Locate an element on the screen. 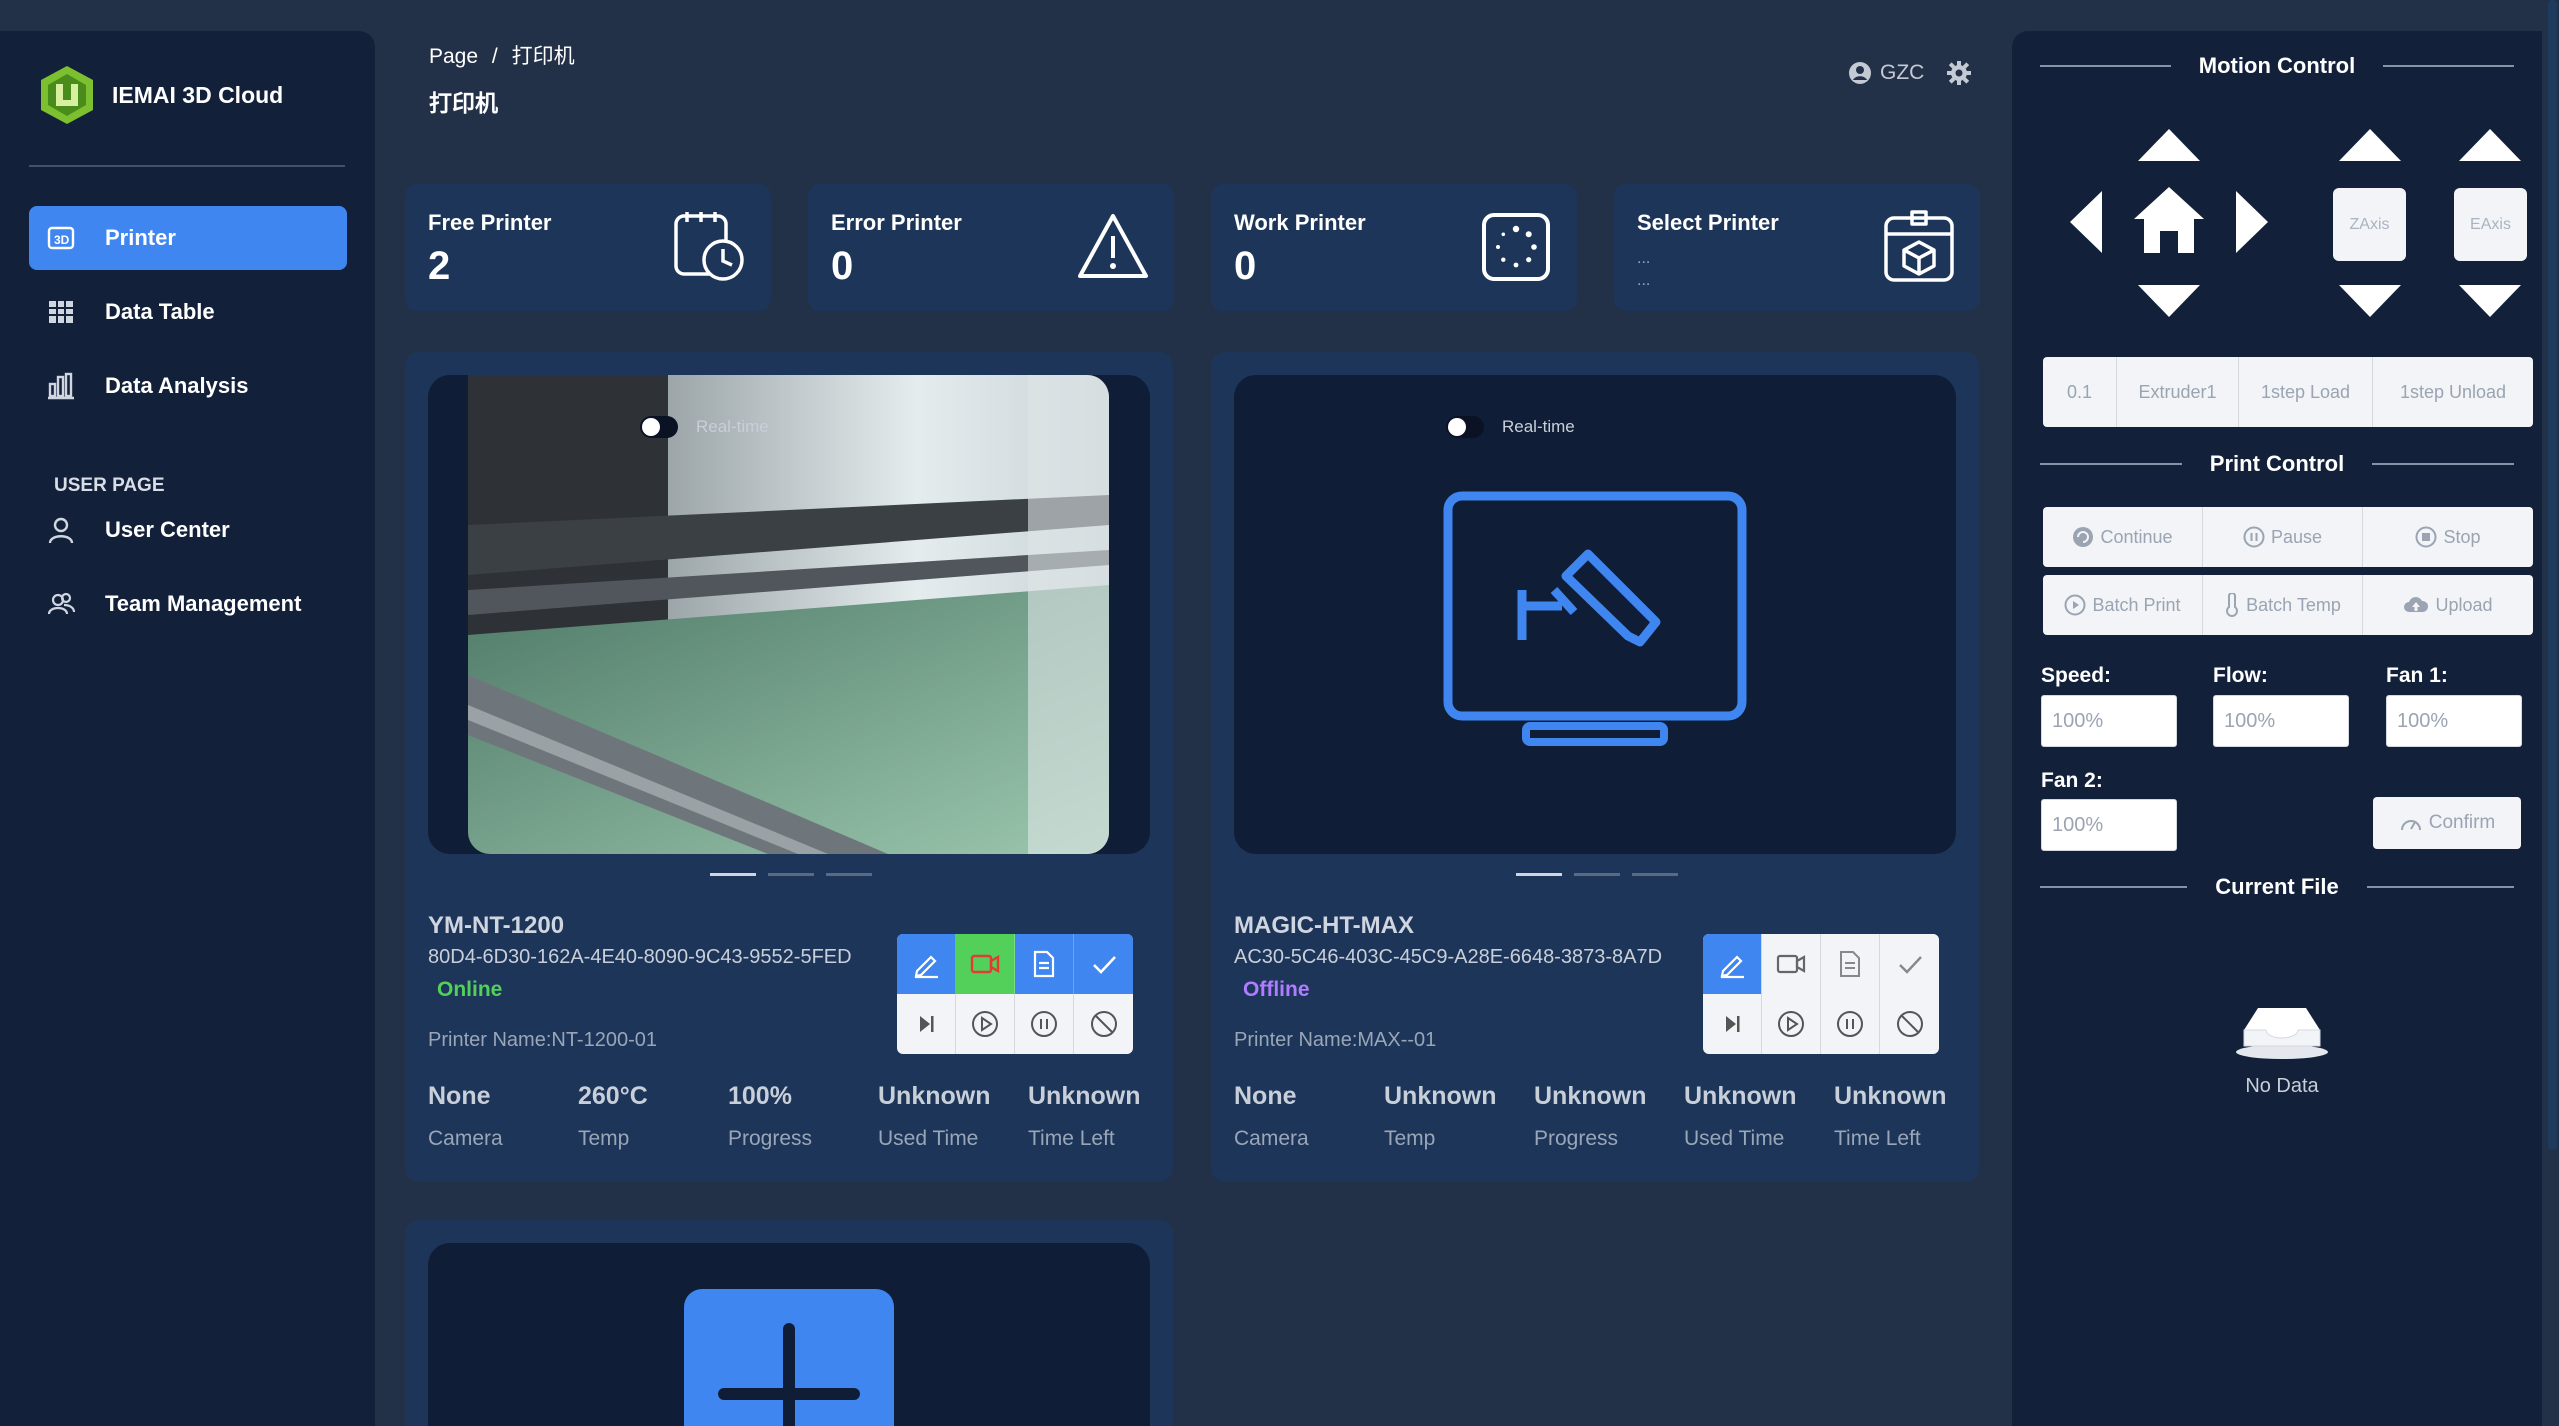 The height and width of the screenshot is (1426, 2559). z-down-icon is located at coordinates (2370, 301).